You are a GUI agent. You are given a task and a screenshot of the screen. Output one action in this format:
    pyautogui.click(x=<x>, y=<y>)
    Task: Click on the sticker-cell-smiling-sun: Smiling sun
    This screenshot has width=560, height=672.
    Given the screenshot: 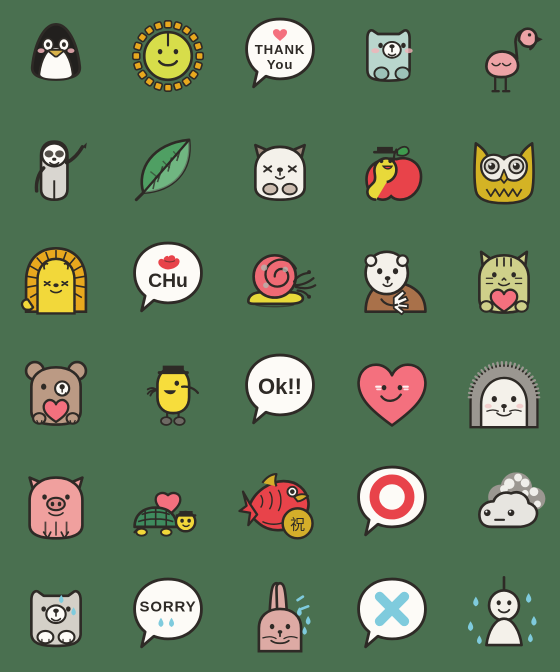 What is the action you would take?
    pyautogui.click(x=168, y=56)
    